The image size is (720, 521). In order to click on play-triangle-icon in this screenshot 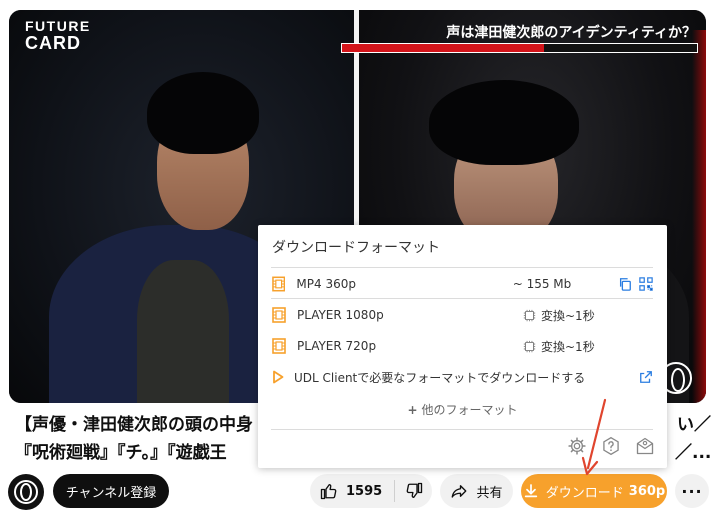, I will do `click(278, 377)`.